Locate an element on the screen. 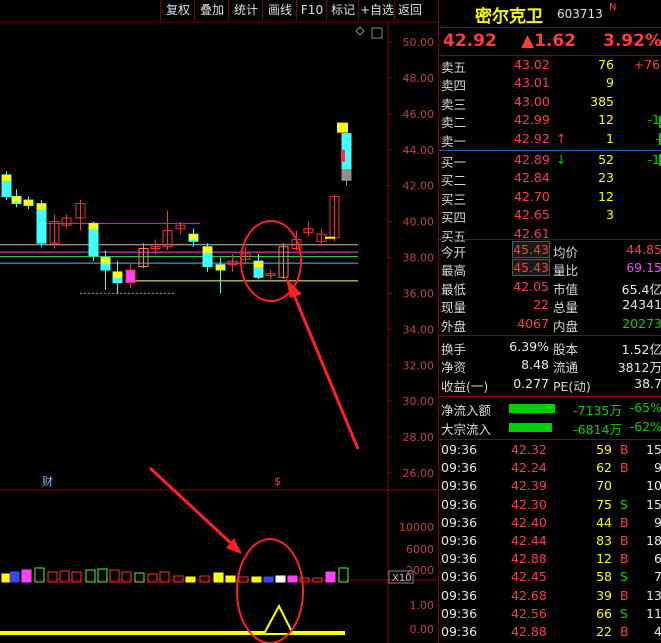  trade-volume: 83 is located at coordinates (604, 540).